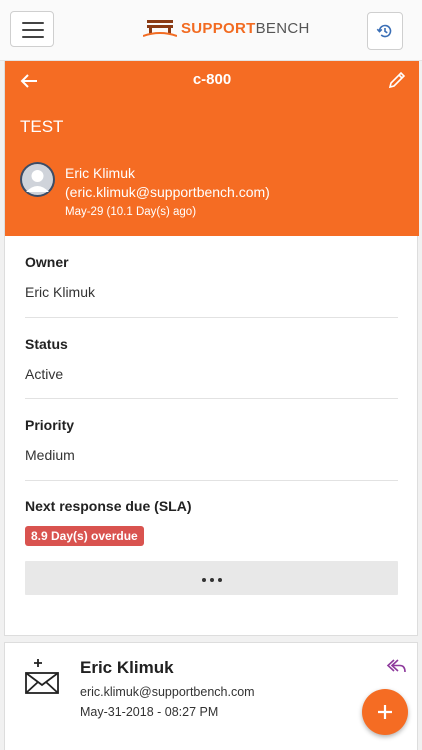  Describe the element at coordinates (149, 712) in the screenshot. I see `message-date: May-31-2018 - 08:27 PM` at that location.